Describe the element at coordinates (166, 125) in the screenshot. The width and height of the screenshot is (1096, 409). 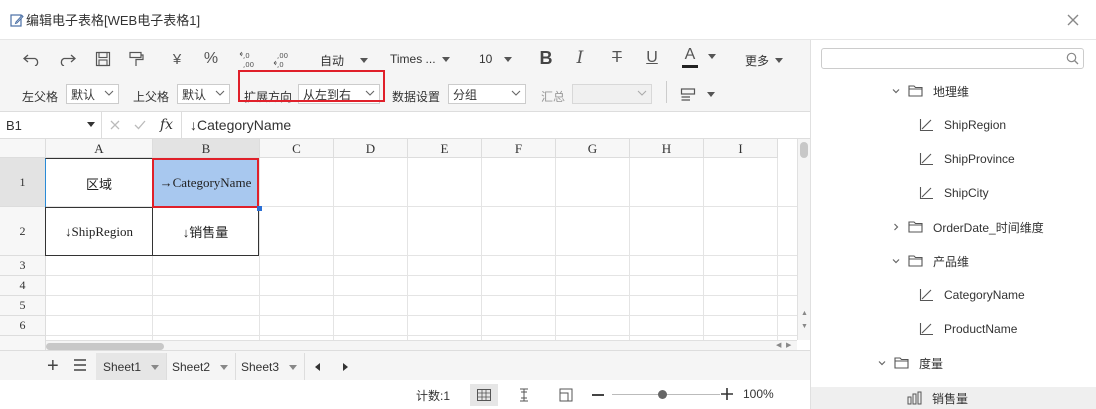
I see `function-icon: fx` at that location.